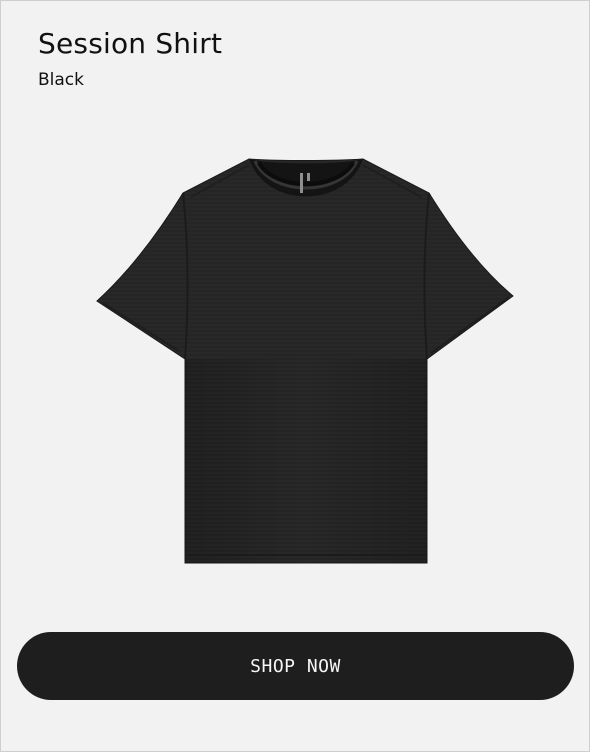  I want to click on product-color: Black, so click(61, 80).